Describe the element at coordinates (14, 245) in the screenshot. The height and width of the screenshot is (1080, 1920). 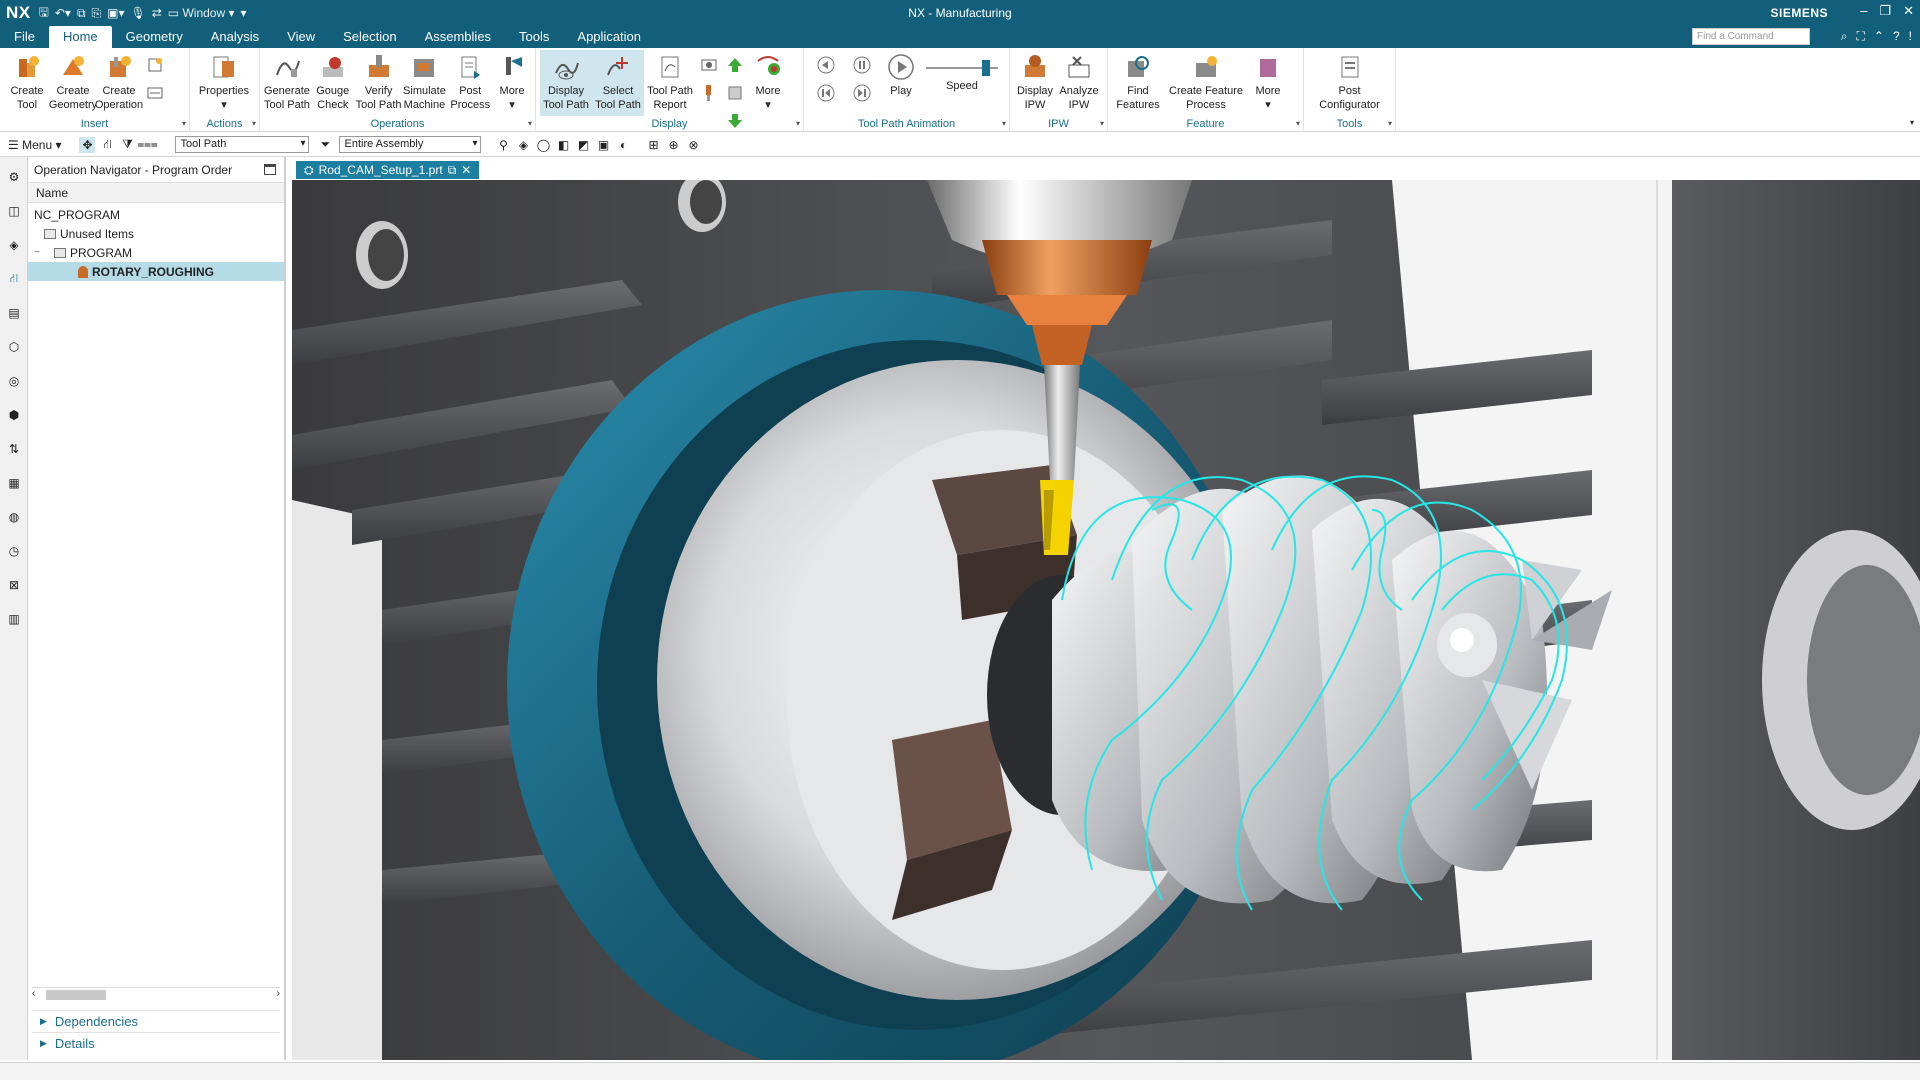
I see `assembly-navigator-icon: ◈` at that location.